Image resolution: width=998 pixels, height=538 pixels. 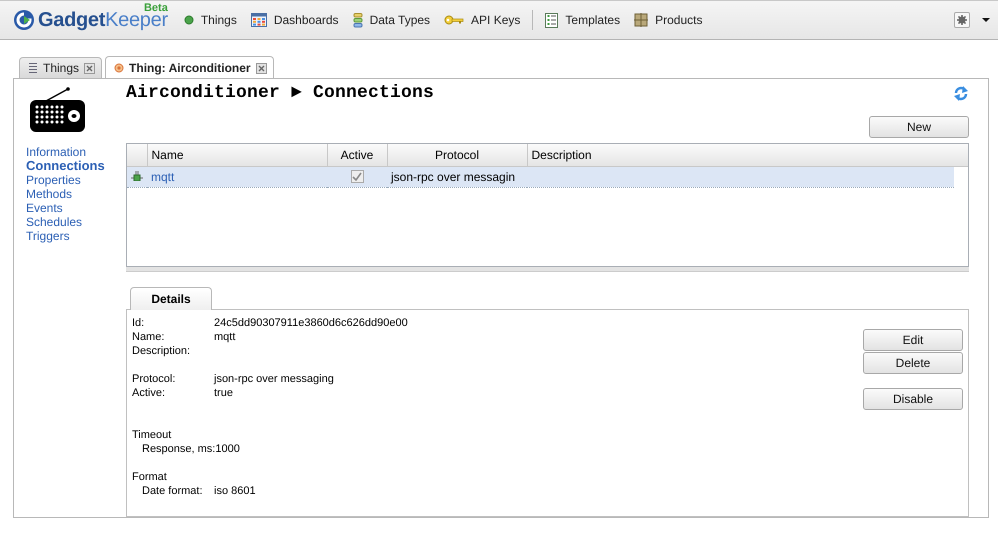 I want to click on sidebar-link: Triggers, so click(x=76, y=236).